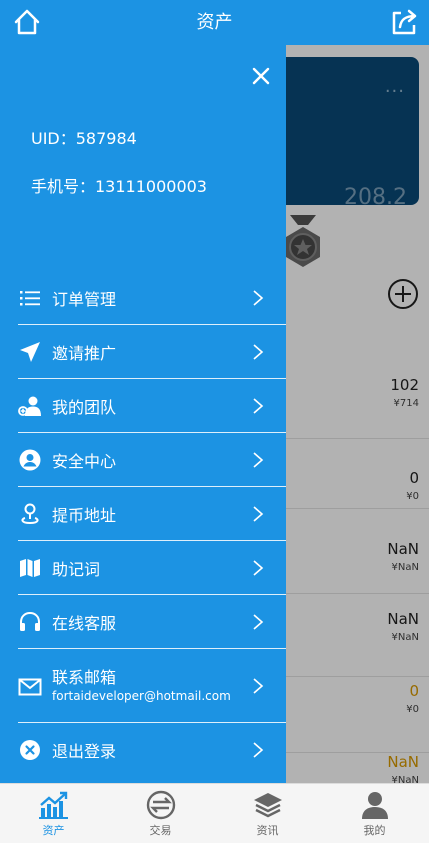 This screenshot has height=843, width=429. I want to click on exchange-icon, so click(161, 805).